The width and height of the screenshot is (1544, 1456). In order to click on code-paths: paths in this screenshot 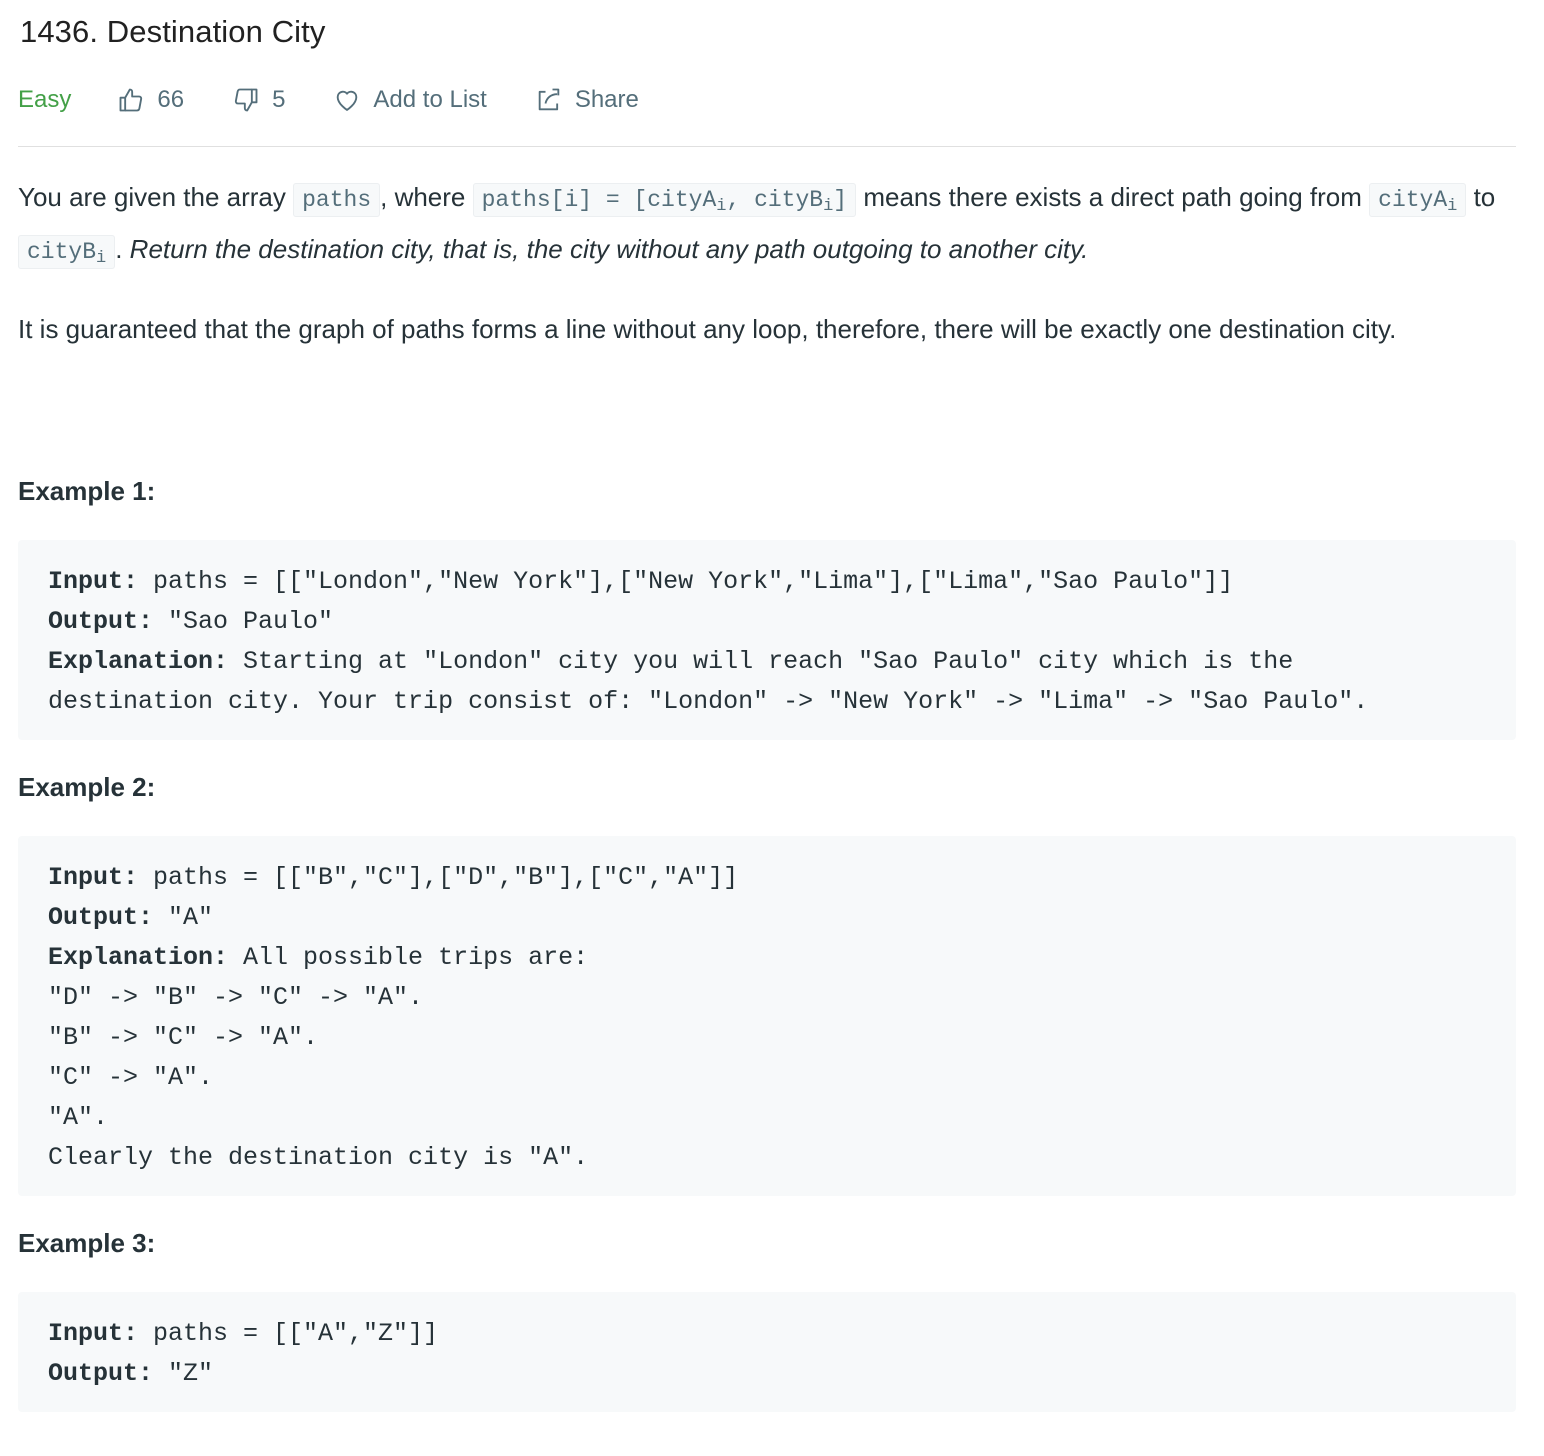, I will do `click(337, 200)`.